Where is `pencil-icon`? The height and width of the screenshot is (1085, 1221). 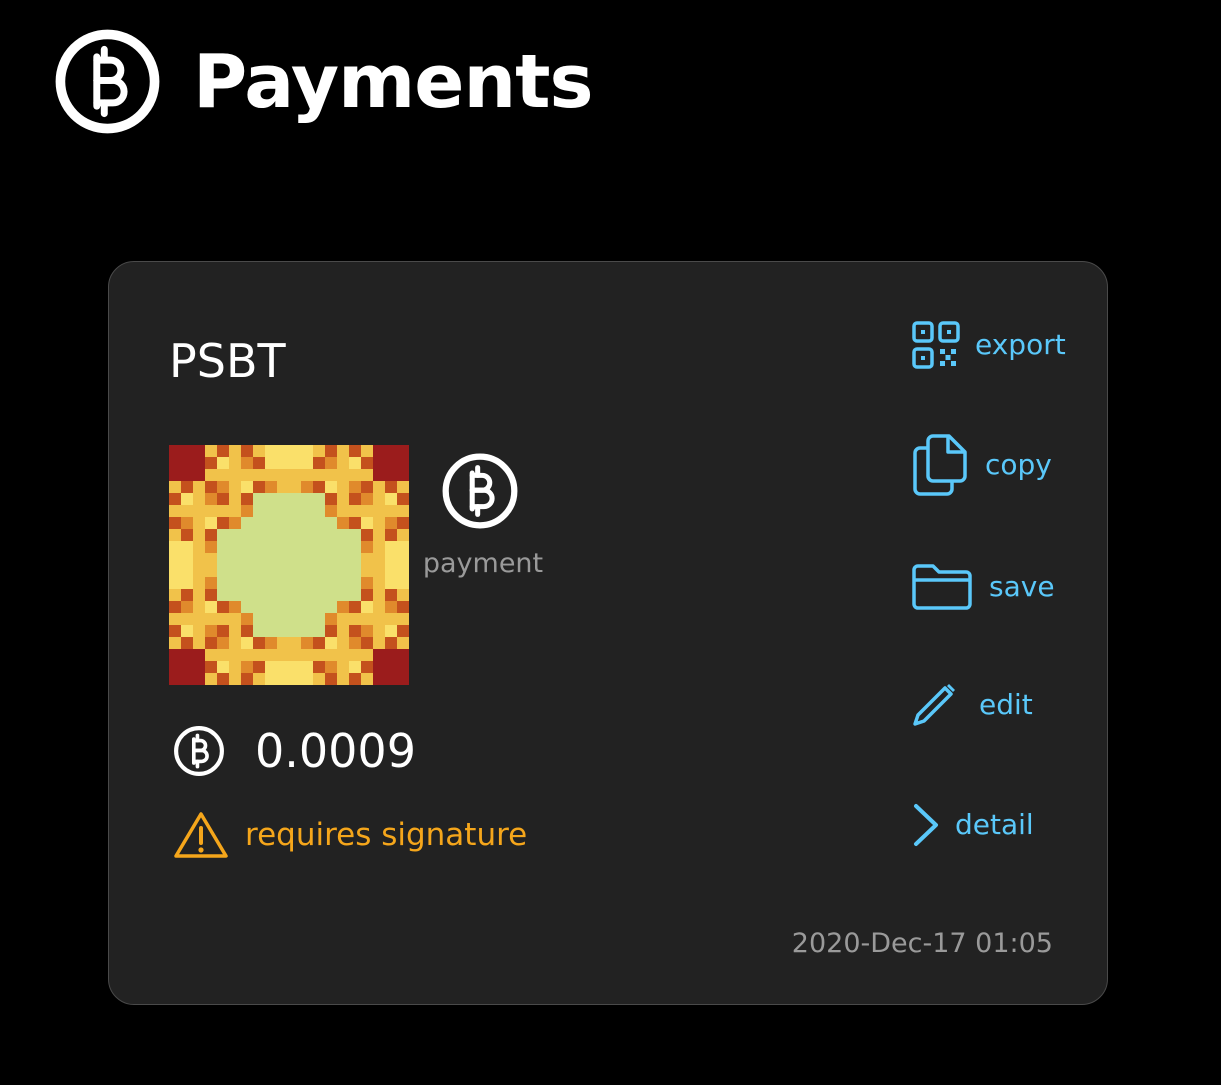 pencil-icon is located at coordinates (934, 705).